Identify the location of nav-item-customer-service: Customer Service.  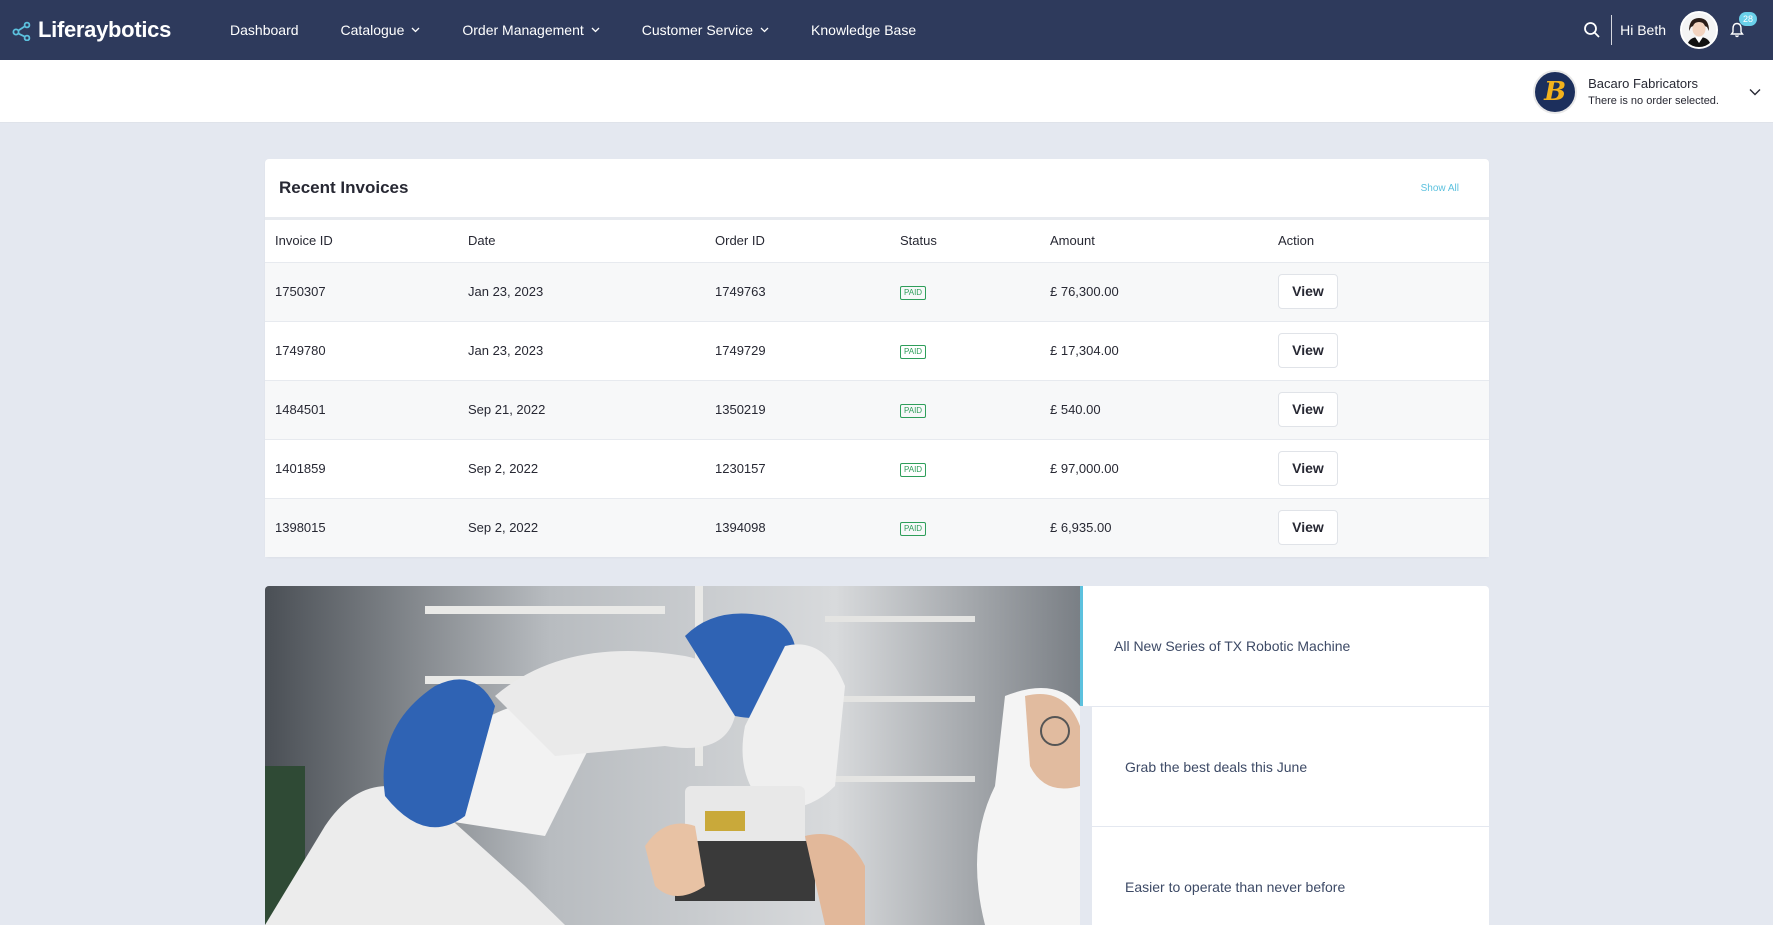
(705, 30).